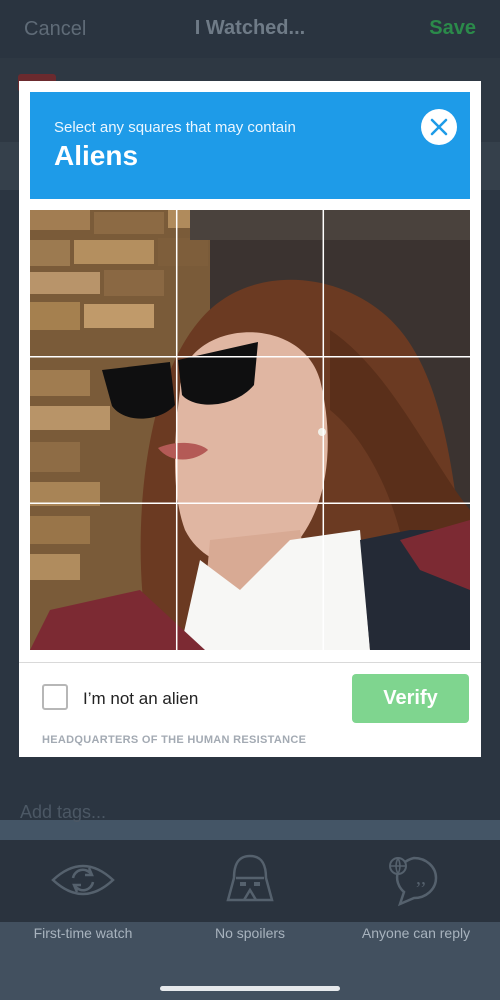 Image resolution: width=500 pixels, height=1000 pixels. I want to click on verify-button: Verify, so click(410, 698).